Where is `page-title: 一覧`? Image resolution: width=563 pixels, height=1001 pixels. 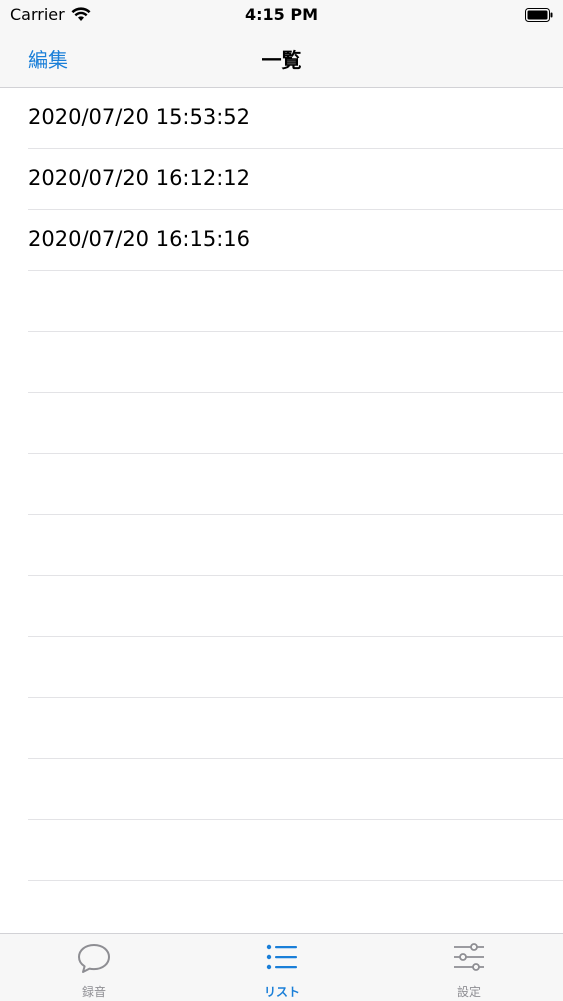 page-title: 一覧 is located at coordinates (281, 60).